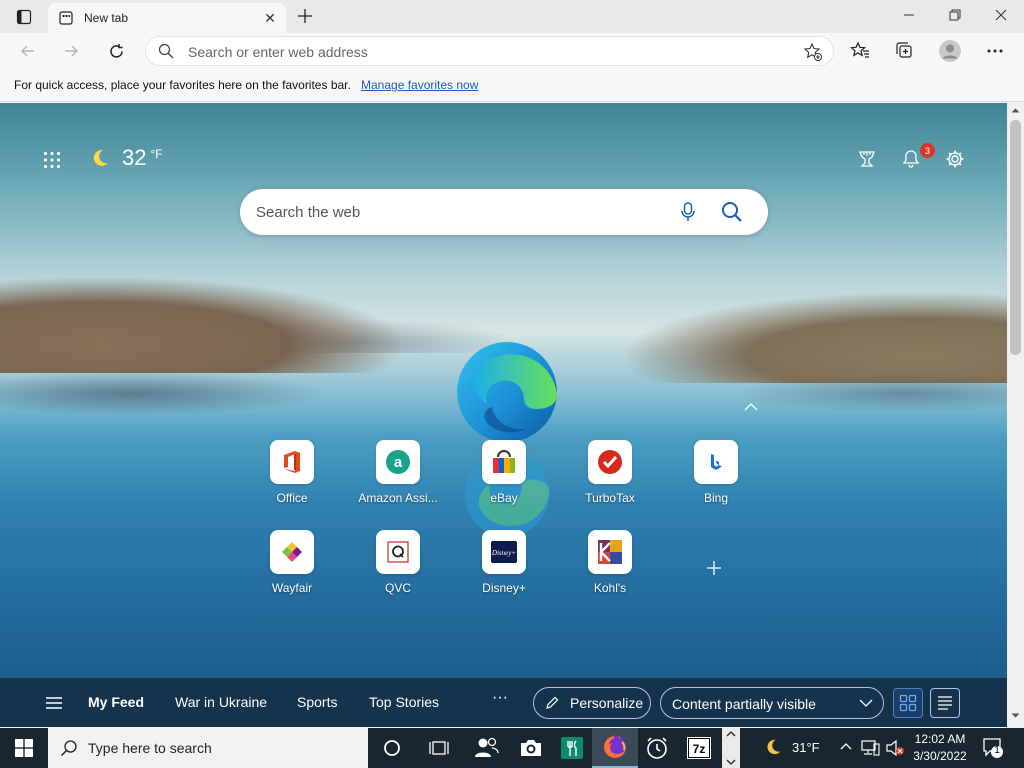 The width and height of the screenshot is (1024, 768). I want to click on close-window-button, so click(1001, 15).